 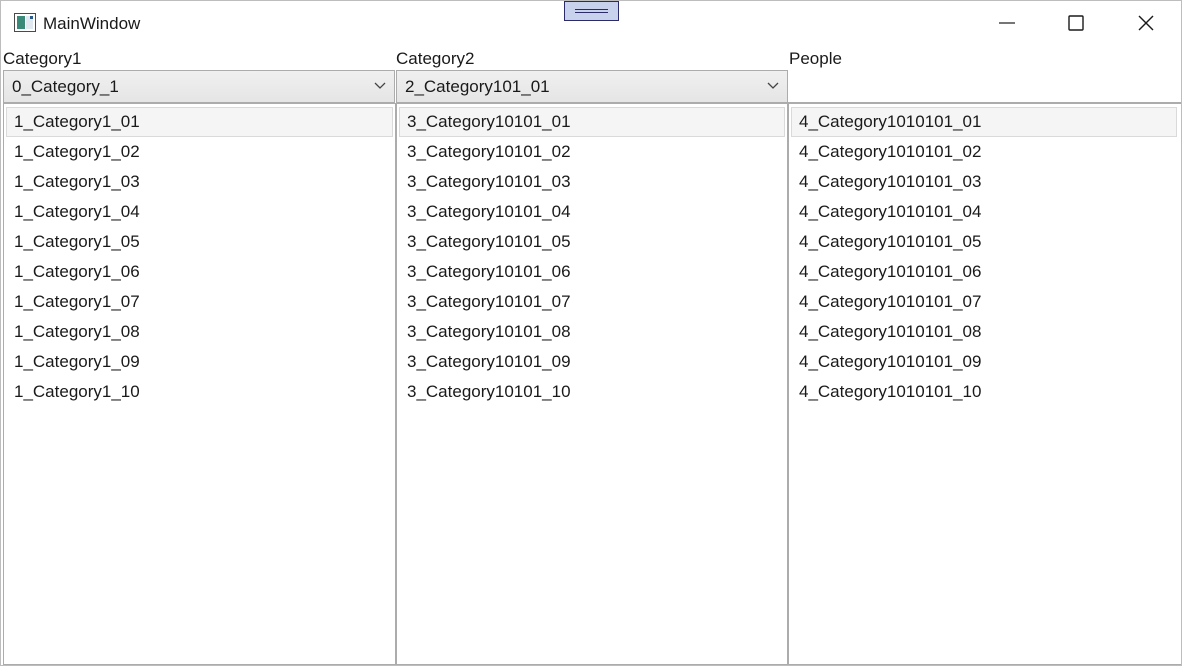 What do you see at coordinates (984, 272) in the screenshot?
I see `list-item: 4_Category1010101_06` at bounding box center [984, 272].